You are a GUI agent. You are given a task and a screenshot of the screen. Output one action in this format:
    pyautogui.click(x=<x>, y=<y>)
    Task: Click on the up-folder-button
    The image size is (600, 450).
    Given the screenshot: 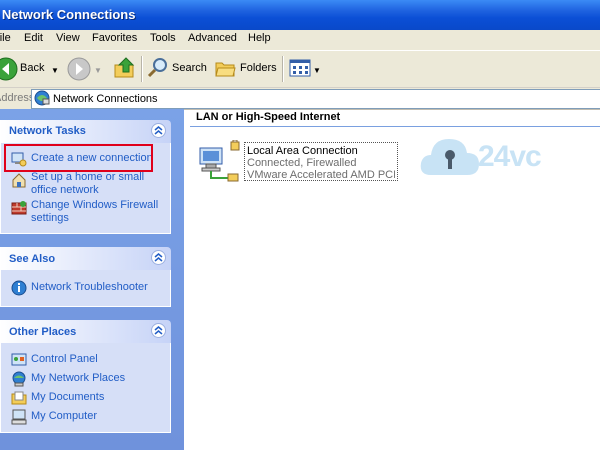 What is the action you would take?
    pyautogui.click(x=125, y=68)
    